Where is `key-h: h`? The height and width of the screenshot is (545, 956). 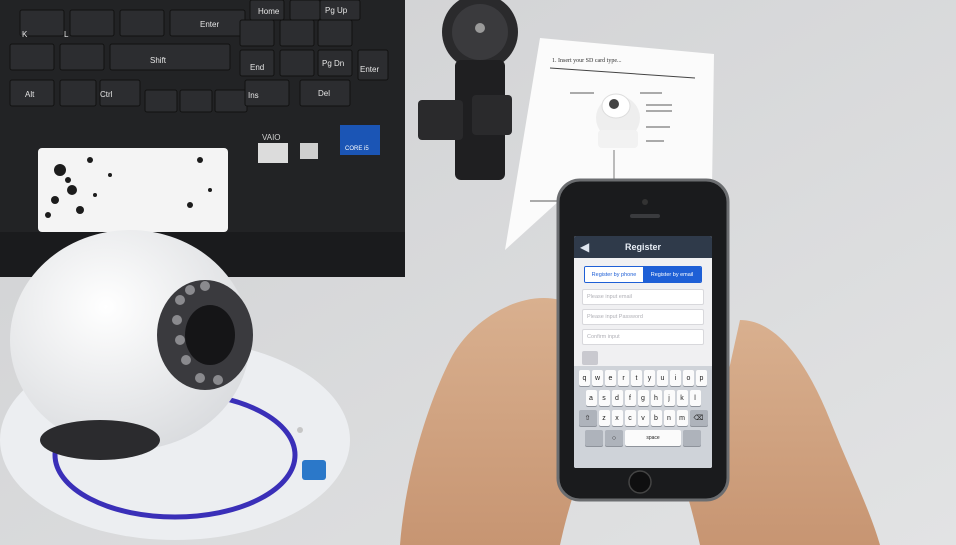 key-h: h is located at coordinates (656, 398).